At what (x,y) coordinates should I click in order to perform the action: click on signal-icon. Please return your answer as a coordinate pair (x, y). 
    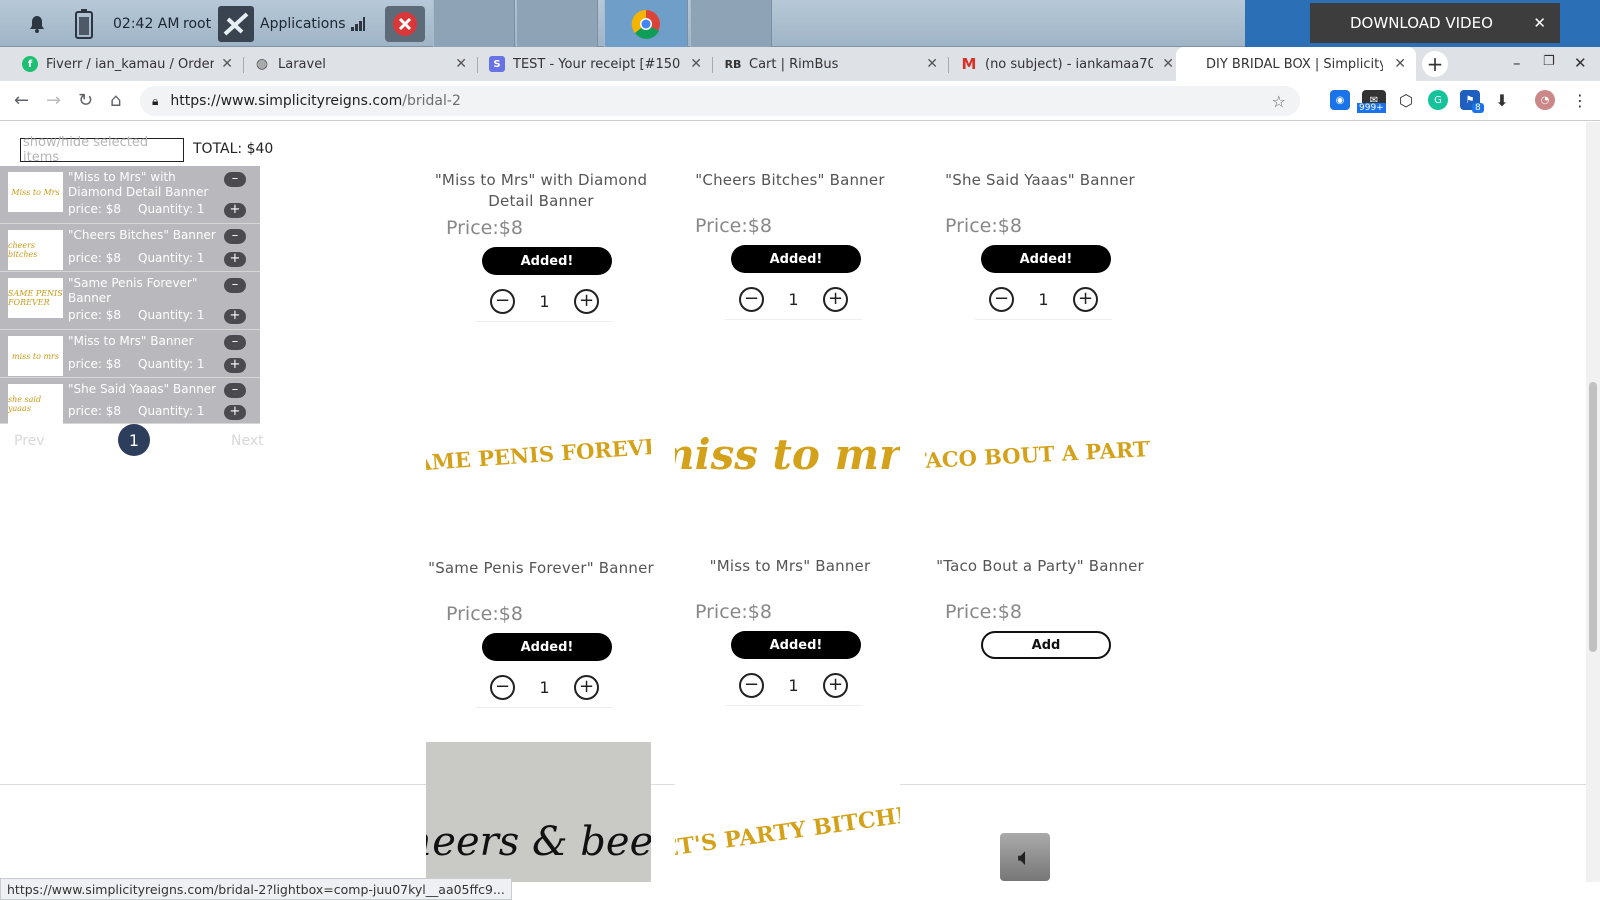
    Looking at the image, I should click on (358, 23).